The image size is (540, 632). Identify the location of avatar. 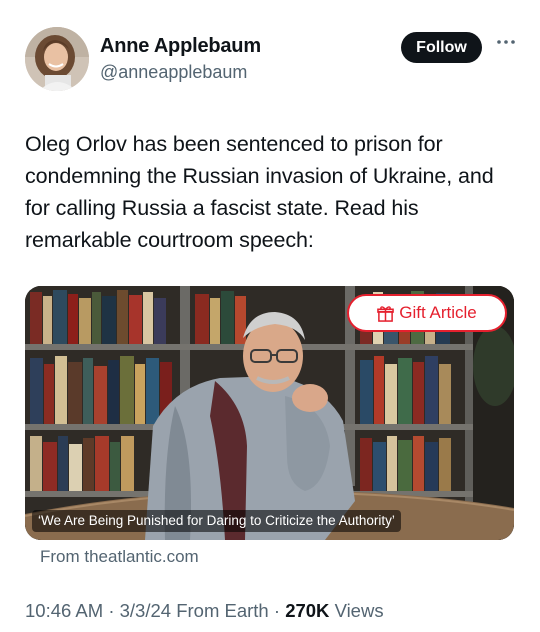
(57, 59).